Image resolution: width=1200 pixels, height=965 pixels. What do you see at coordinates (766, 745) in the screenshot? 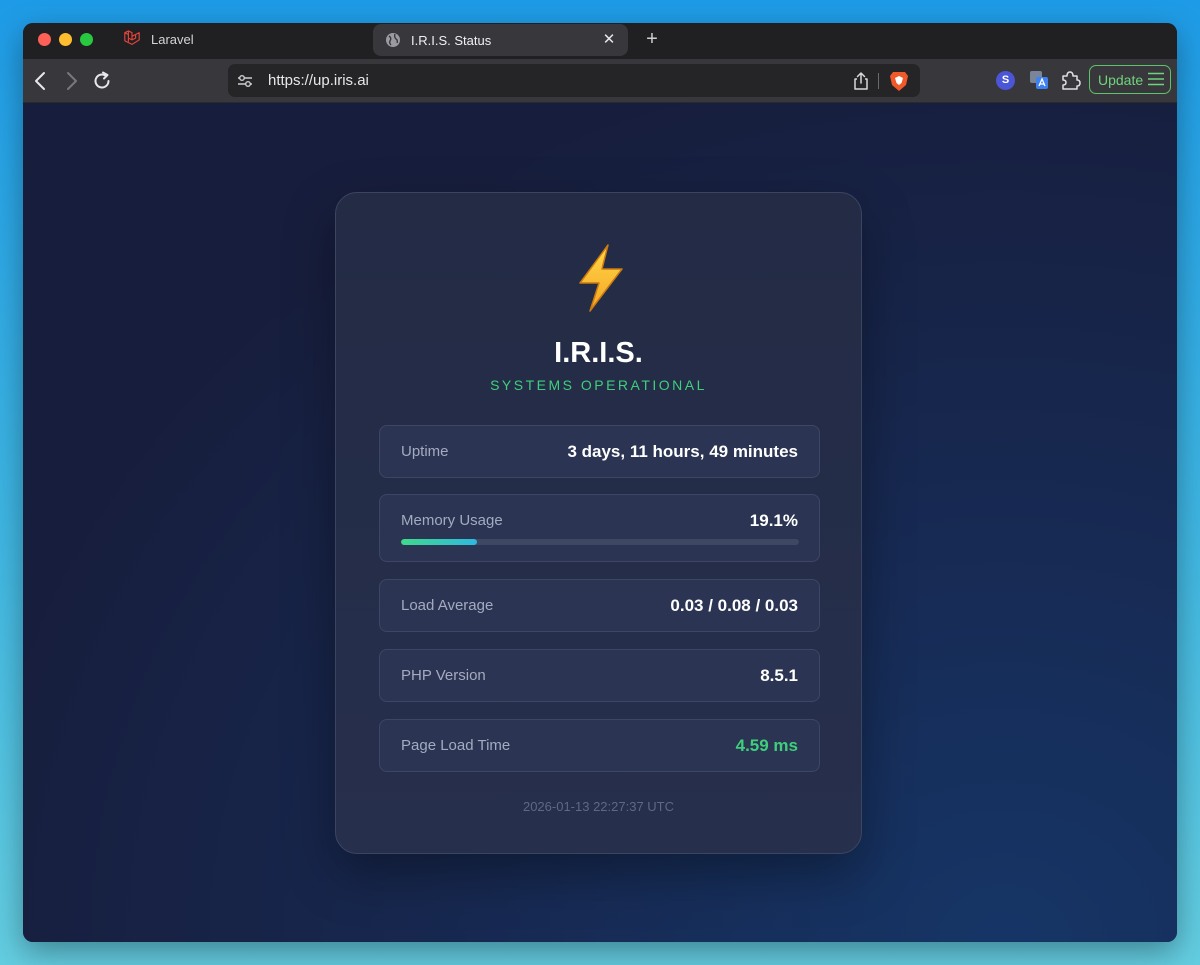
I see `stat-value: 4.59 ms` at bounding box center [766, 745].